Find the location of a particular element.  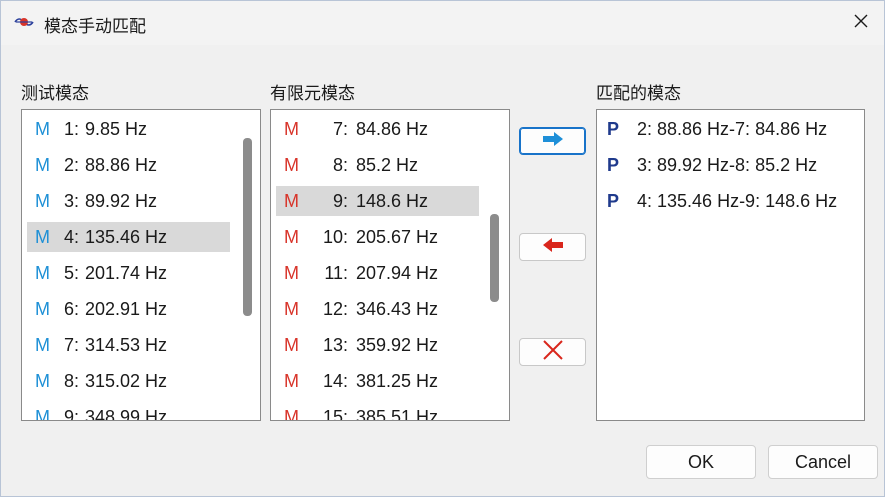

clear-matches-button is located at coordinates (552, 352).